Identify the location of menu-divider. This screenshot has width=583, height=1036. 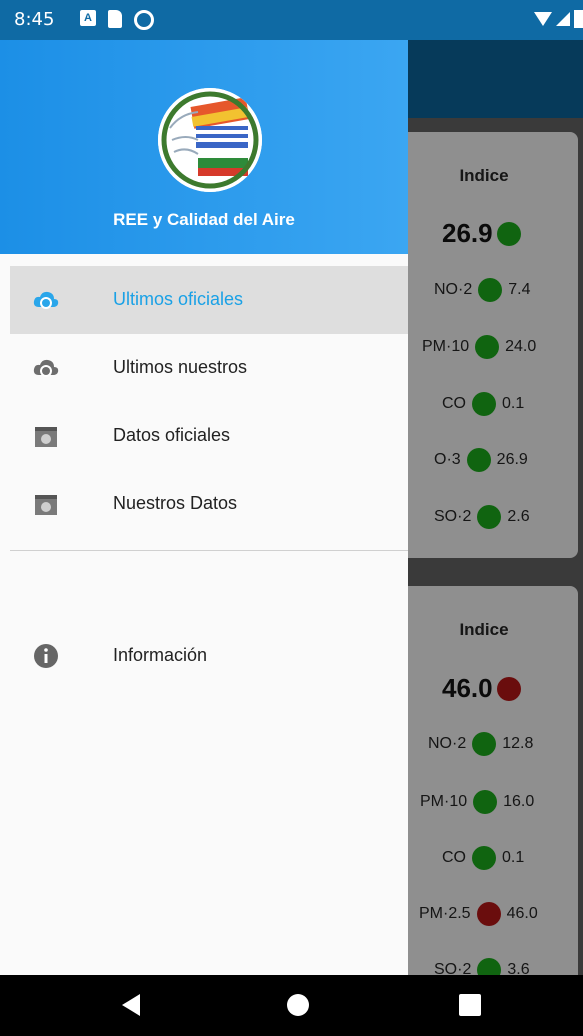
(209, 550).